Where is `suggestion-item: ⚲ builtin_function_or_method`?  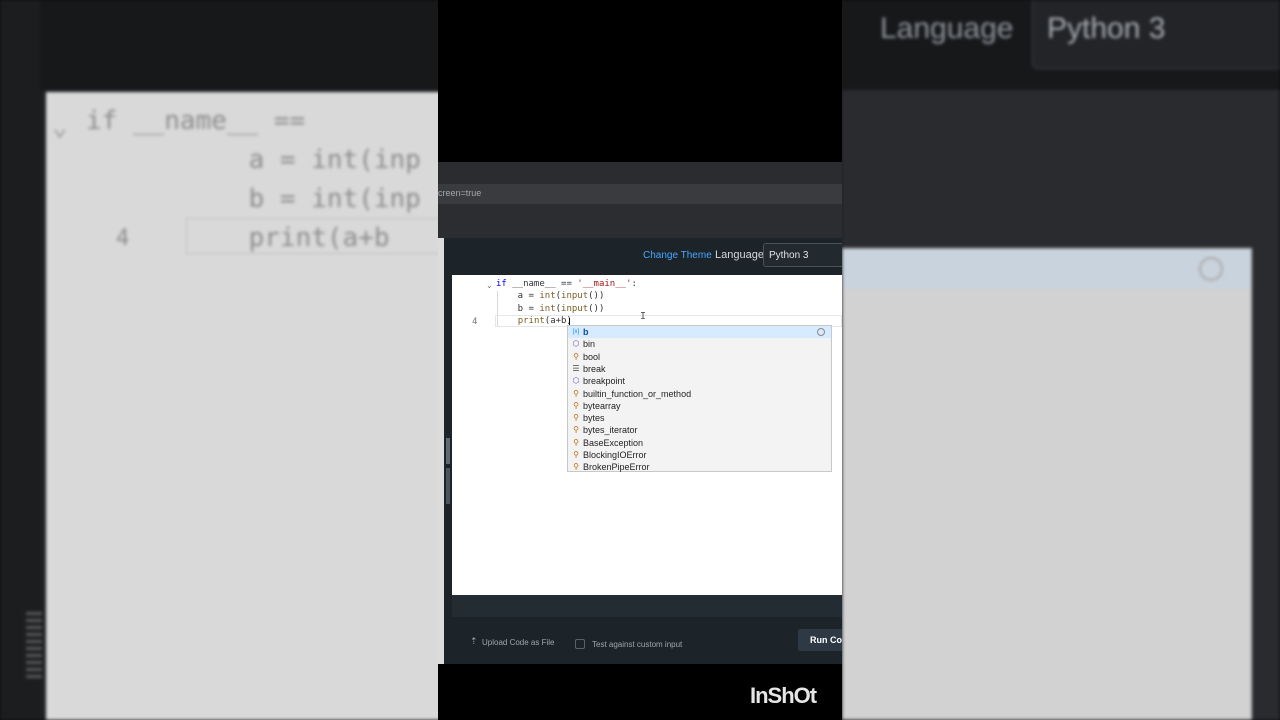 suggestion-item: ⚲ builtin_function_or_method is located at coordinates (699, 394).